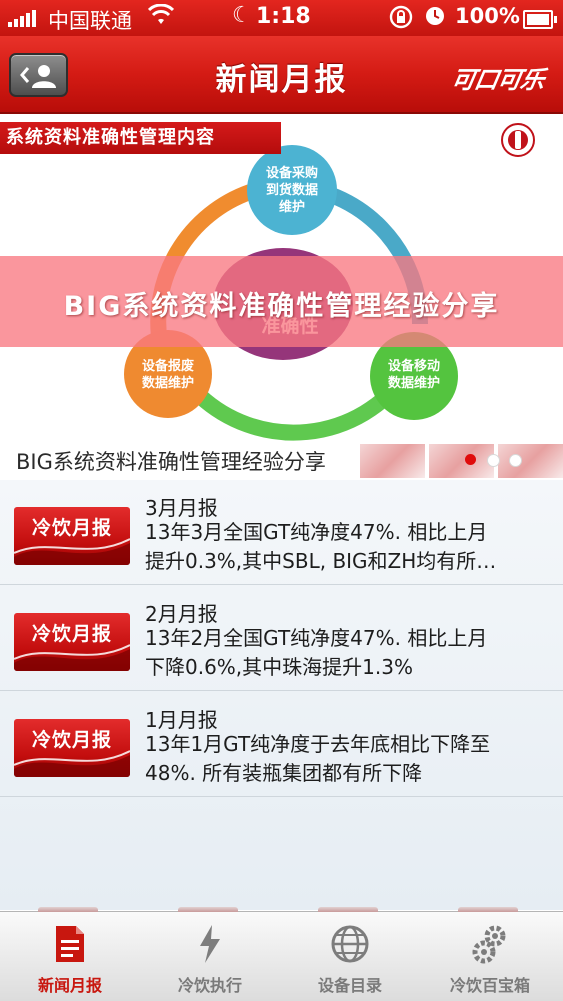 The height and width of the screenshot is (1001, 563). I want to click on rotation-lock-icon, so click(401, 19).